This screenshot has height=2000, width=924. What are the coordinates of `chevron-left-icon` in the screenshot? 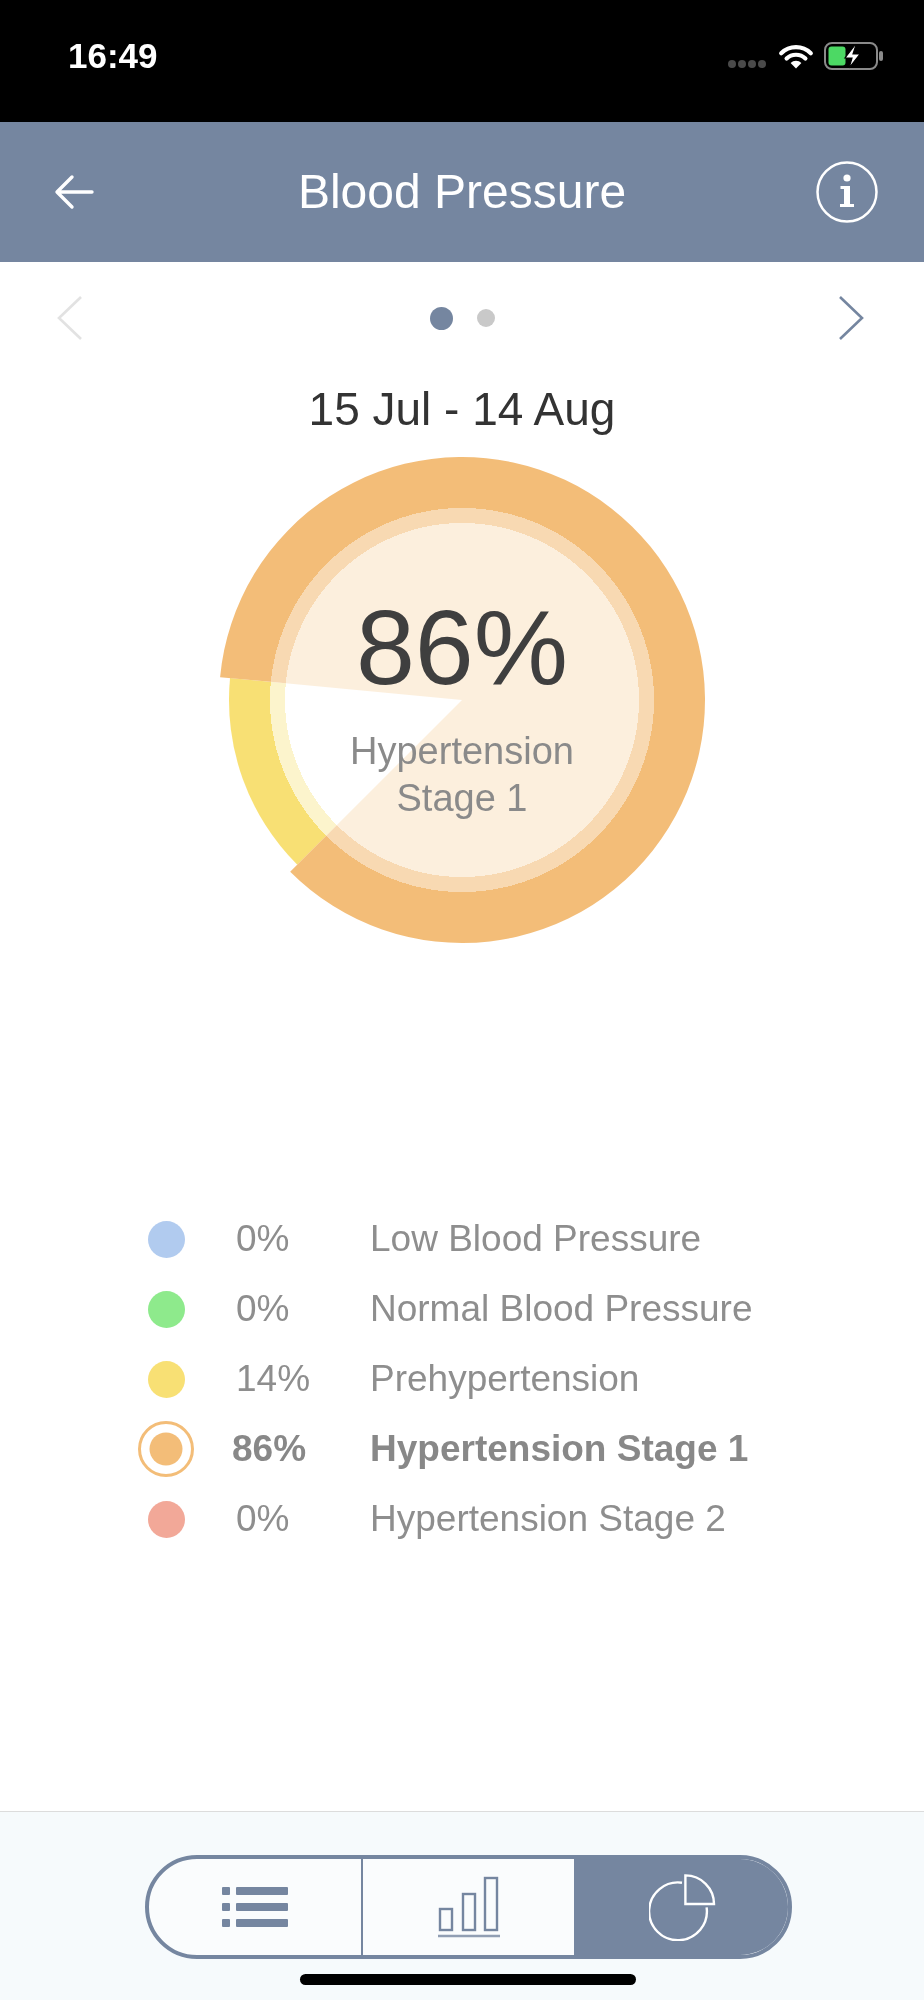 It's located at (70, 318).